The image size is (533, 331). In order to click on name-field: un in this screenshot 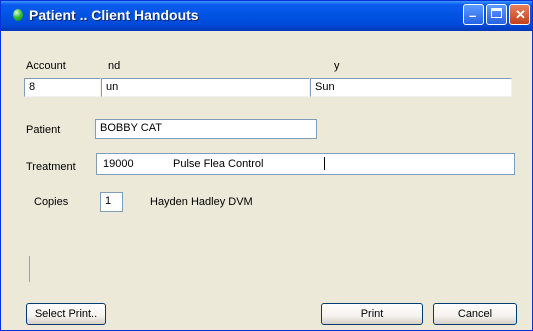, I will do `click(205, 87)`.